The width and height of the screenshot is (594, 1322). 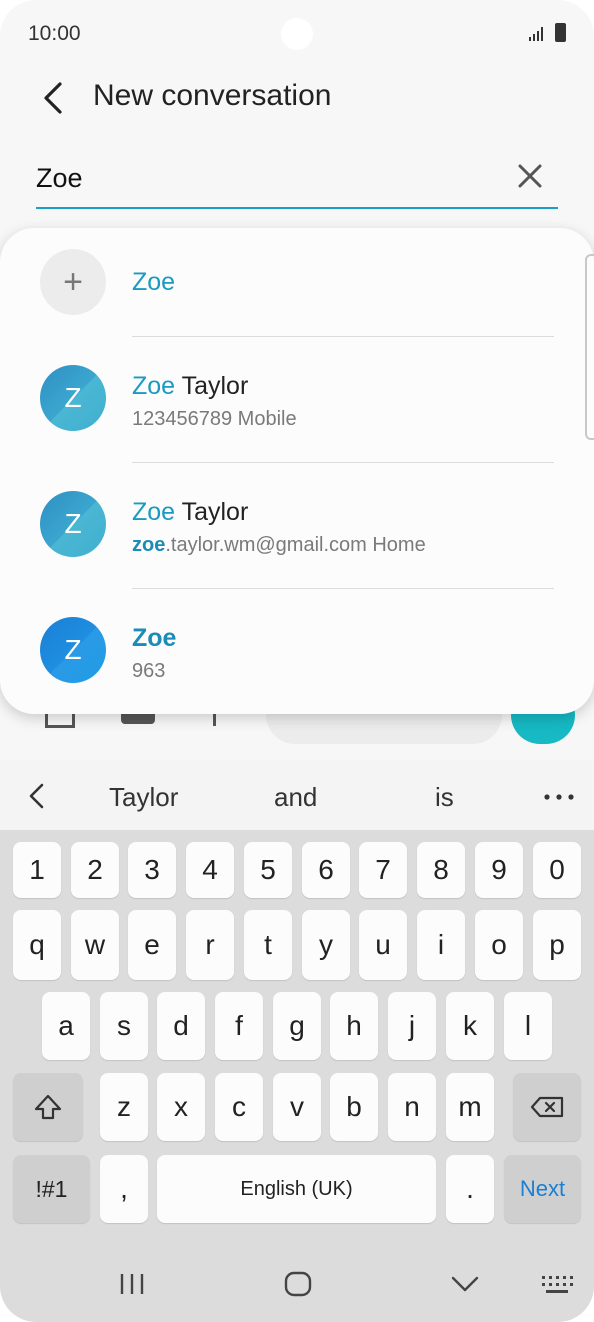 I want to click on key: 8, so click(x=441, y=870).